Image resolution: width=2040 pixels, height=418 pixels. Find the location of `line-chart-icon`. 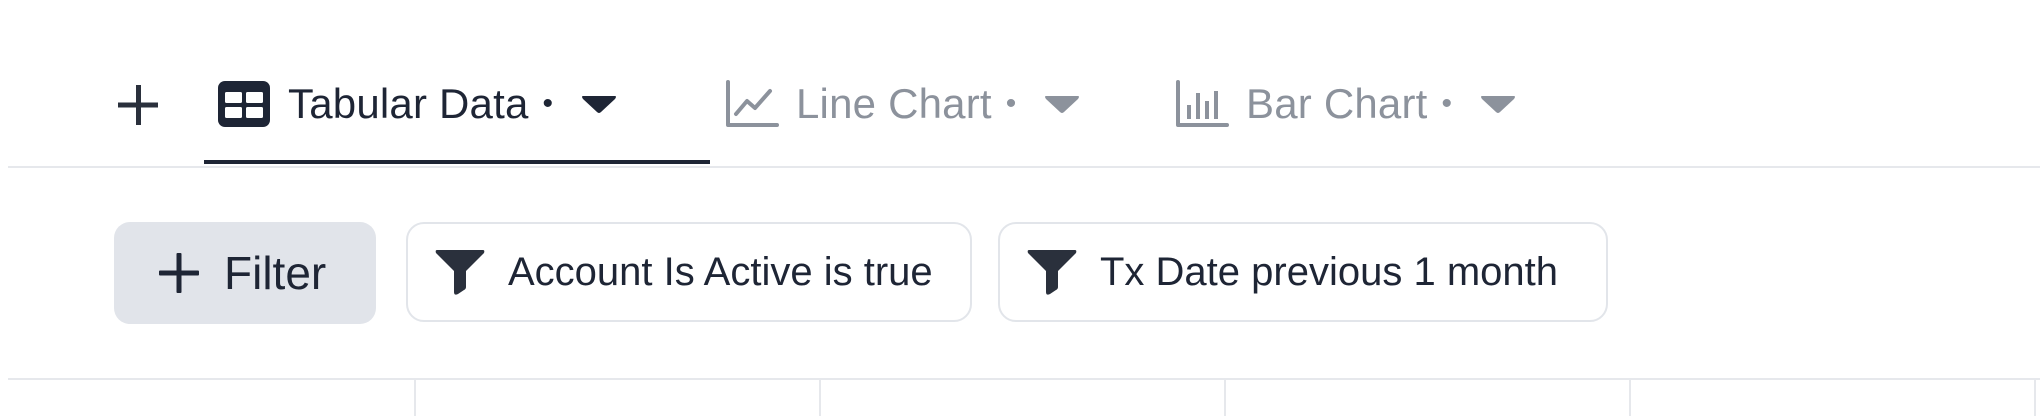

line-chart-icon is located at coordinates (752, 104).